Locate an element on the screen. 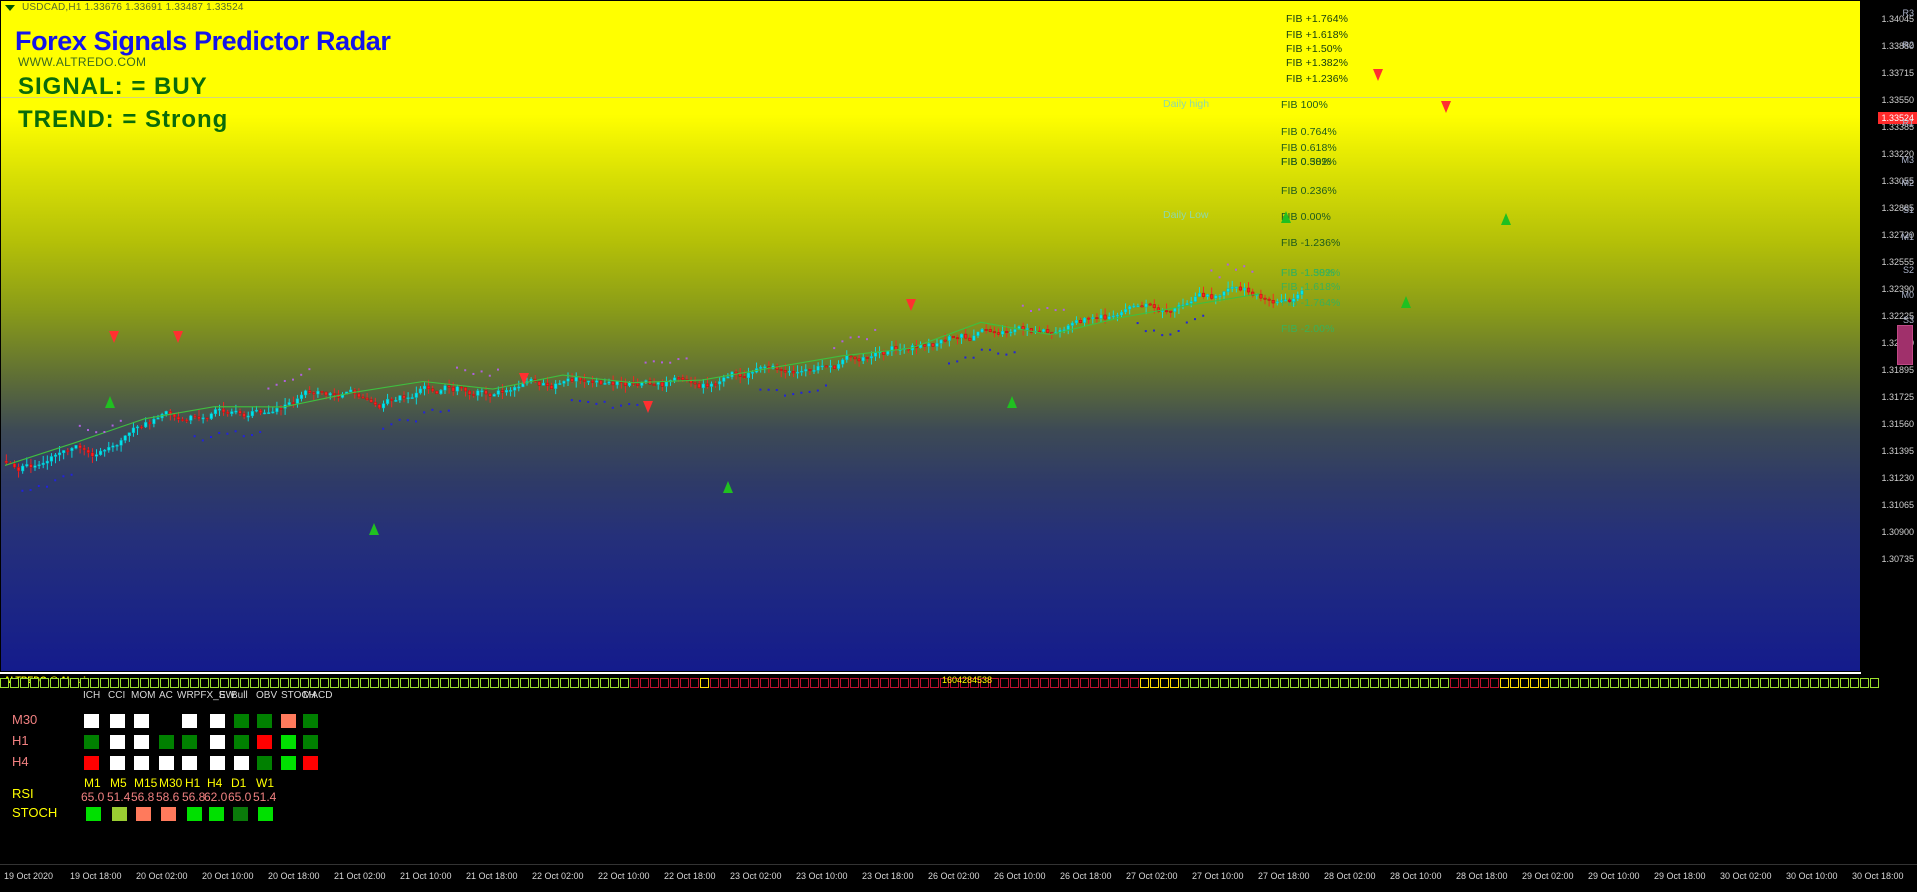 The image size is (1917, 892). rsi-value: 51.4 is located at coordinates (119, 797).